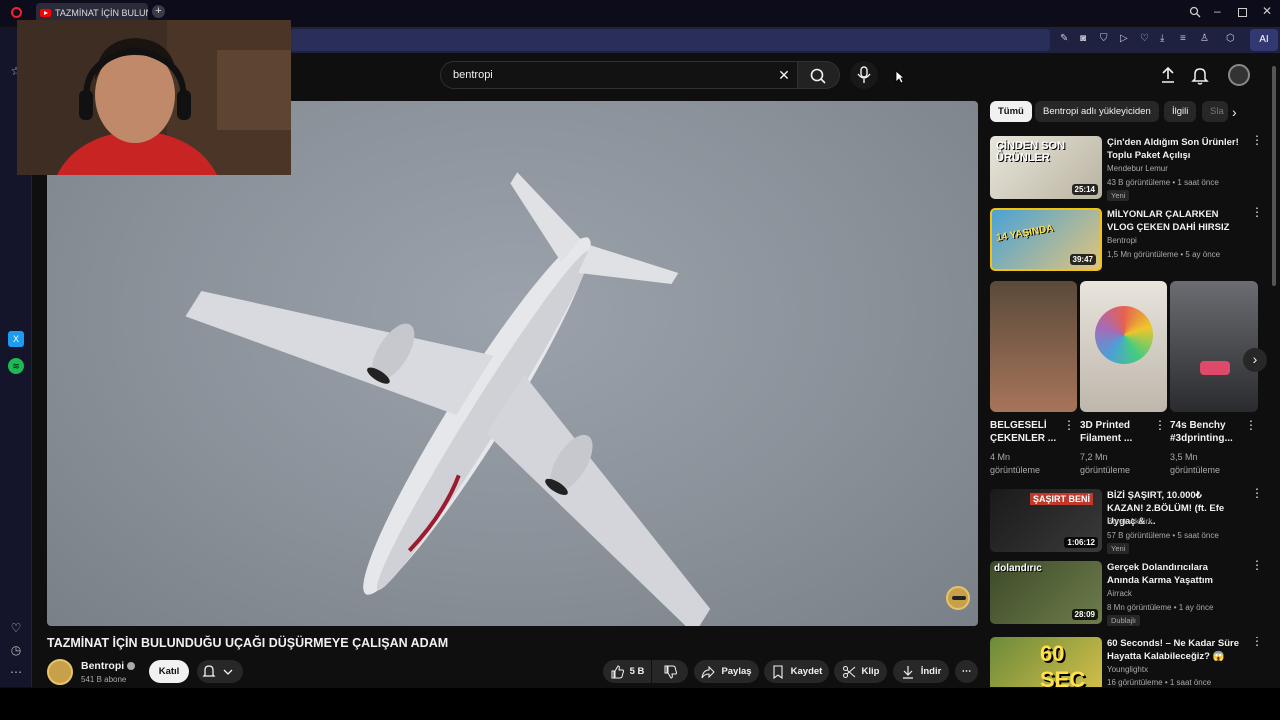 This screenshot has height=720, width=1280. Describe the element at coordinates (864, 75) in the screenshot. I see `voice-search-button` at that location.